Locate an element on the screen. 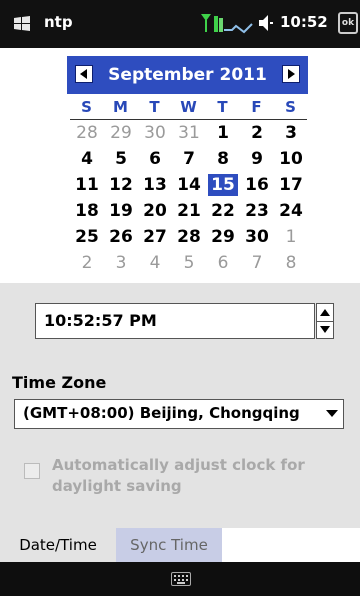 The image size is (360, 596). weekday-divider is located at coordinates (188, 119).